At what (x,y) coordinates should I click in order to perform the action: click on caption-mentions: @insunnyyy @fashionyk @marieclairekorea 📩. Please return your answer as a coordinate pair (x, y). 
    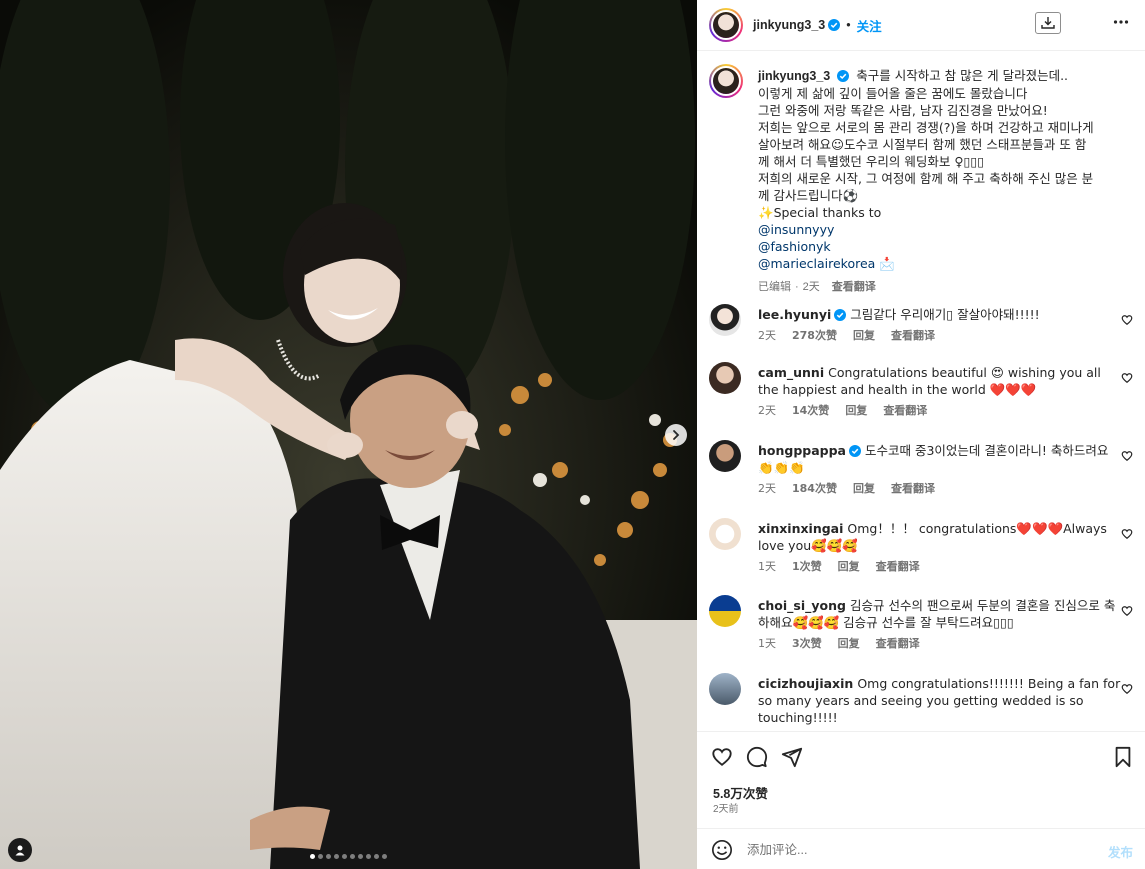
    Looking at the image, I should click on (940, 246).